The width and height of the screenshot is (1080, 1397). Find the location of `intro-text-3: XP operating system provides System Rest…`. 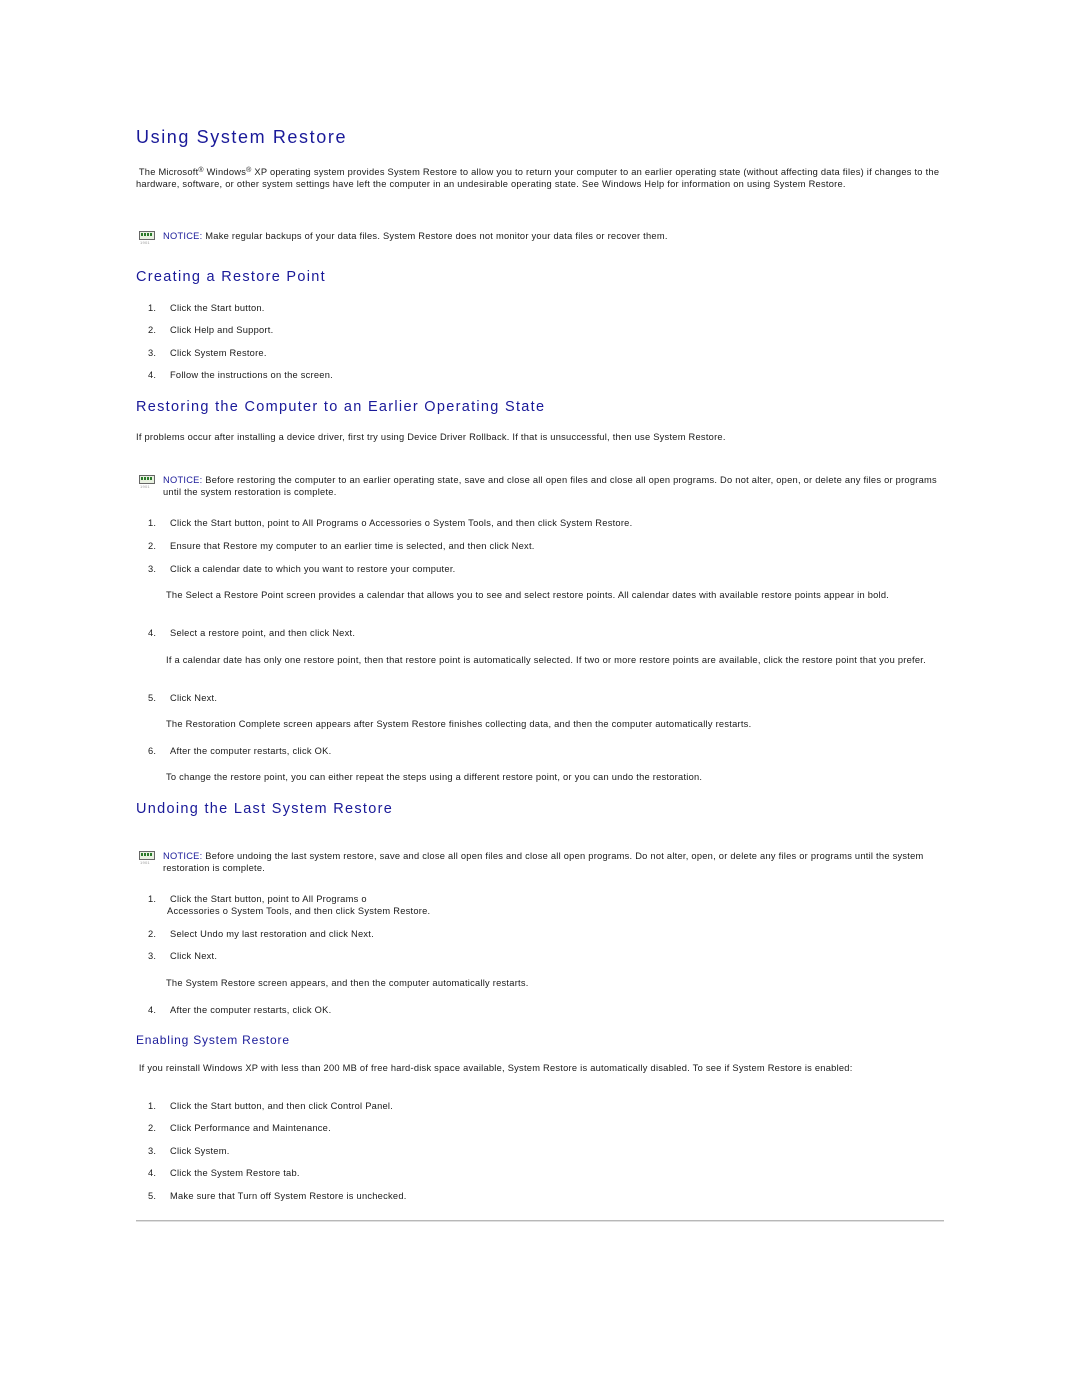

intro-text-3: XP operating system provides System Rest… is located at coordinates (538, 178).